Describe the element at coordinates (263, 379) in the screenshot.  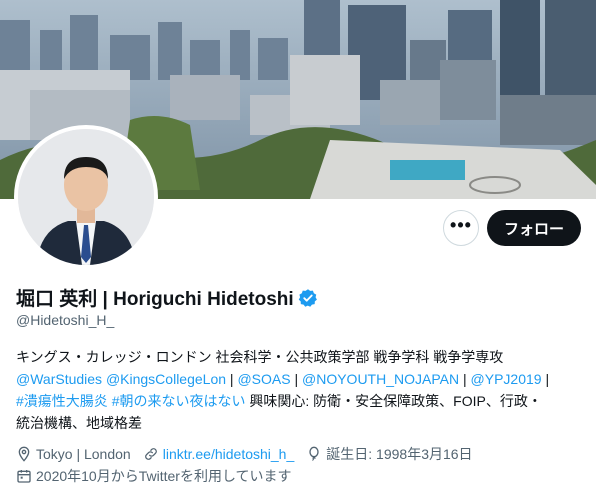
I see `mention-soas: @SOAS` at that location.